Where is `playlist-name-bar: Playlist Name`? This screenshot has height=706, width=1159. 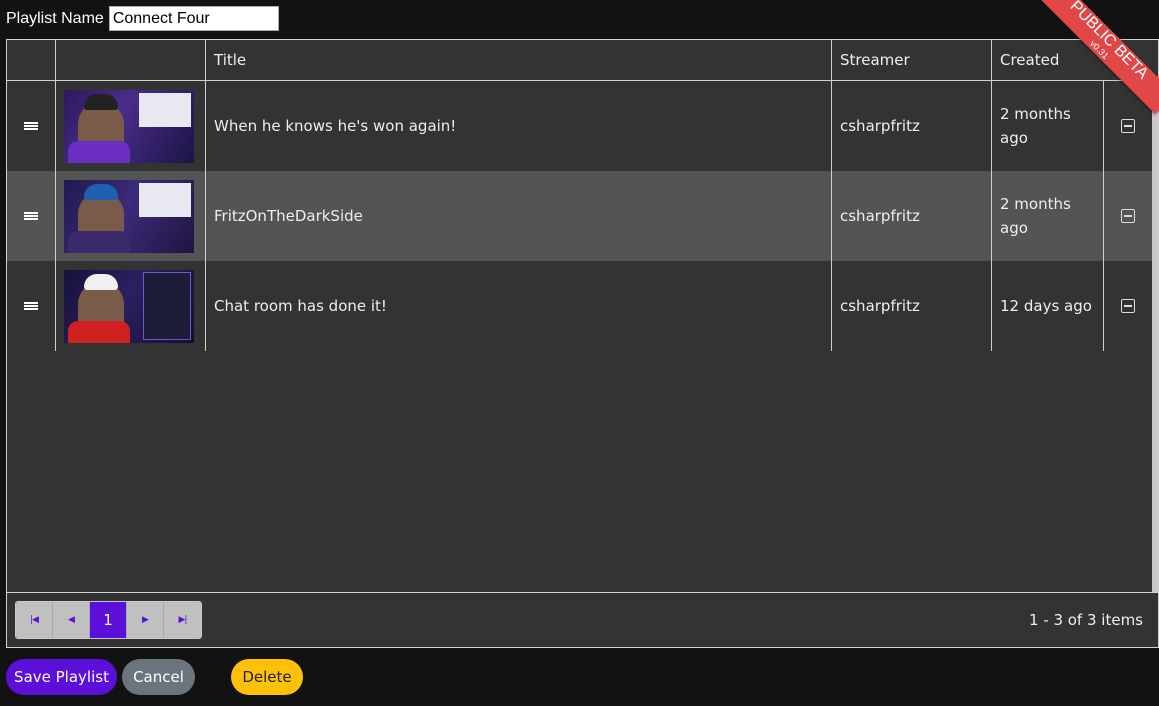
playlist-name-bar: Playlist Name is located at coordinates (142, 18).